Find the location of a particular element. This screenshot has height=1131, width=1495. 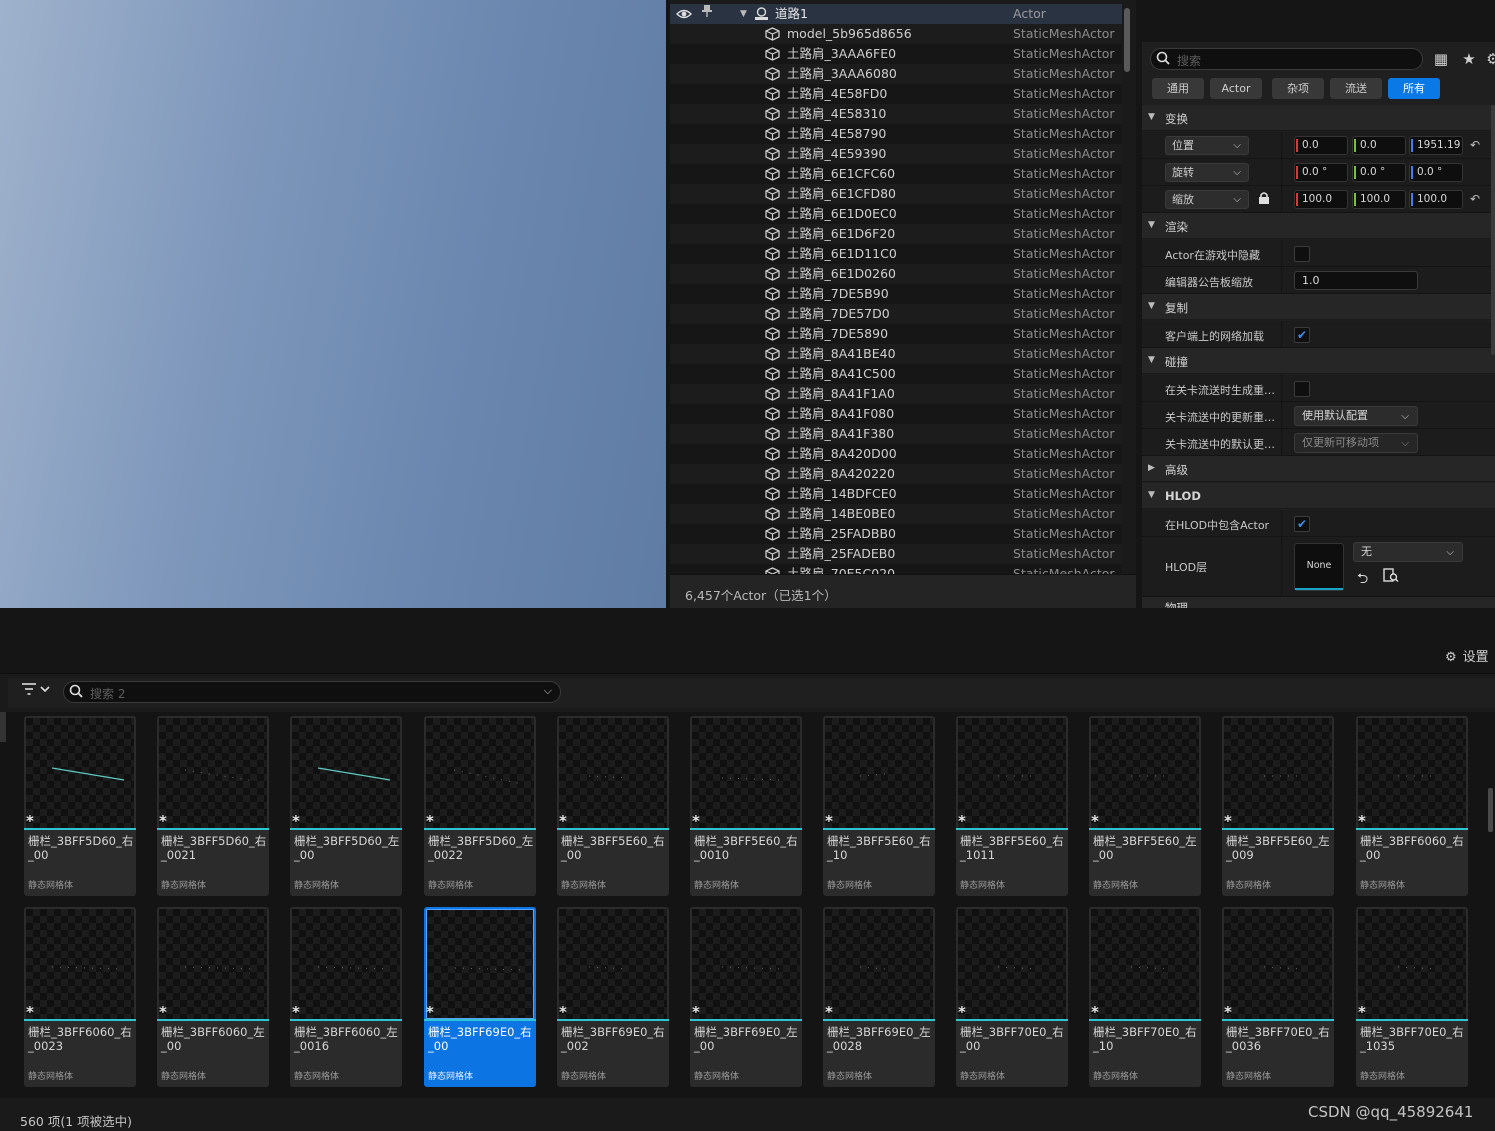

section-hlod: ▼ HLOD is located at coordinates (1318, 496).